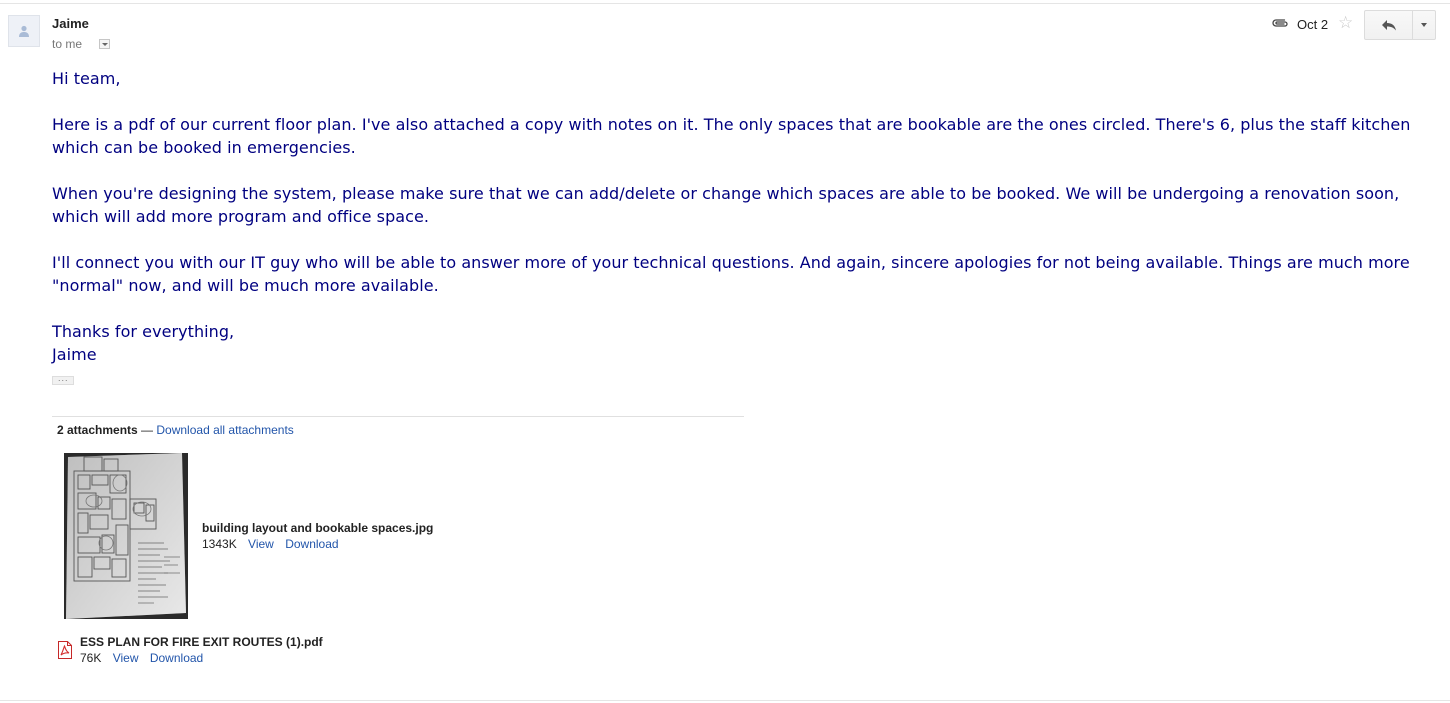 The height and width of the screenshot is (703, 1450). I want to click on sender-name: Jaime, so click(70, 23).